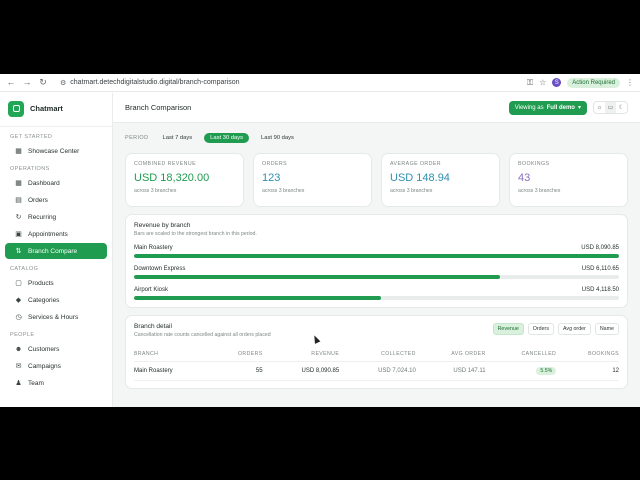 The image size is (640, 480). I want to click on cell-avg-order: USD 147.11, so click(450, 371).